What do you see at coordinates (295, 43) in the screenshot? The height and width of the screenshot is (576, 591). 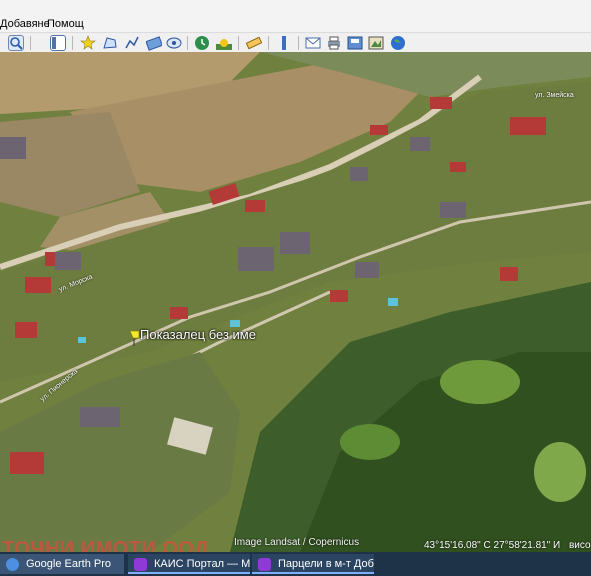 I see `toolbar` at bounding box center [295, 43].